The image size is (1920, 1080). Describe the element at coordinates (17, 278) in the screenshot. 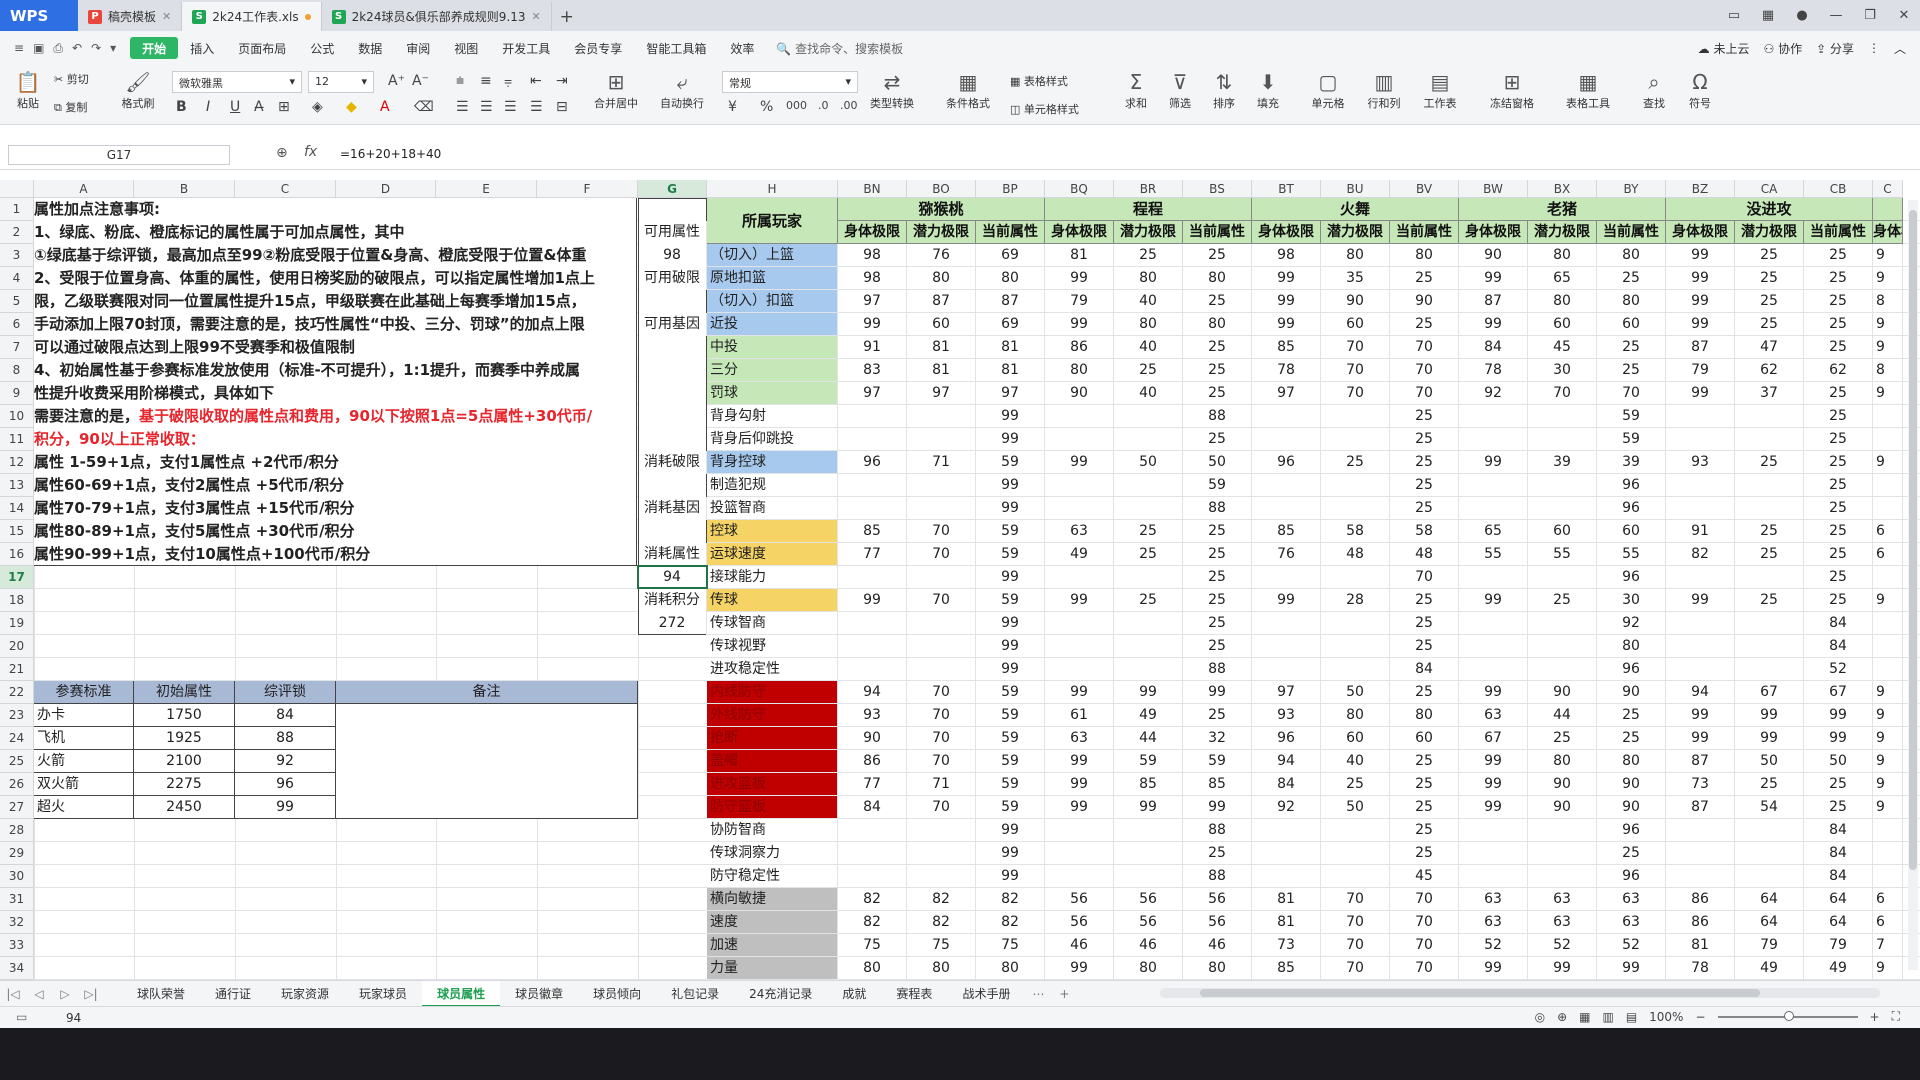

I see `row-header: 4` at that location.